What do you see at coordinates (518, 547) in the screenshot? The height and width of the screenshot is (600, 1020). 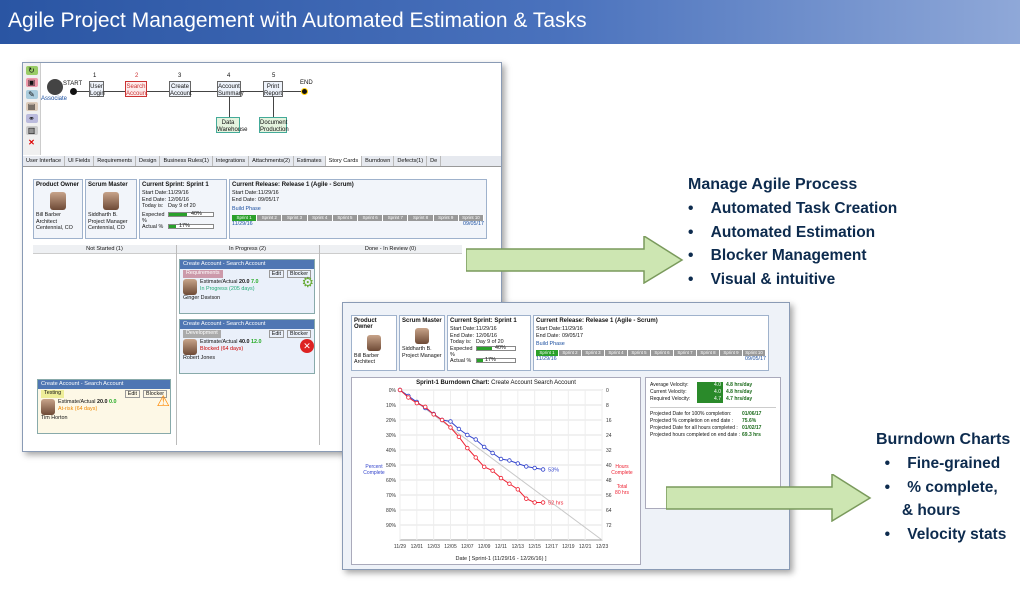 I see `x-tick: 12/13` at bounding box center [518, 547].